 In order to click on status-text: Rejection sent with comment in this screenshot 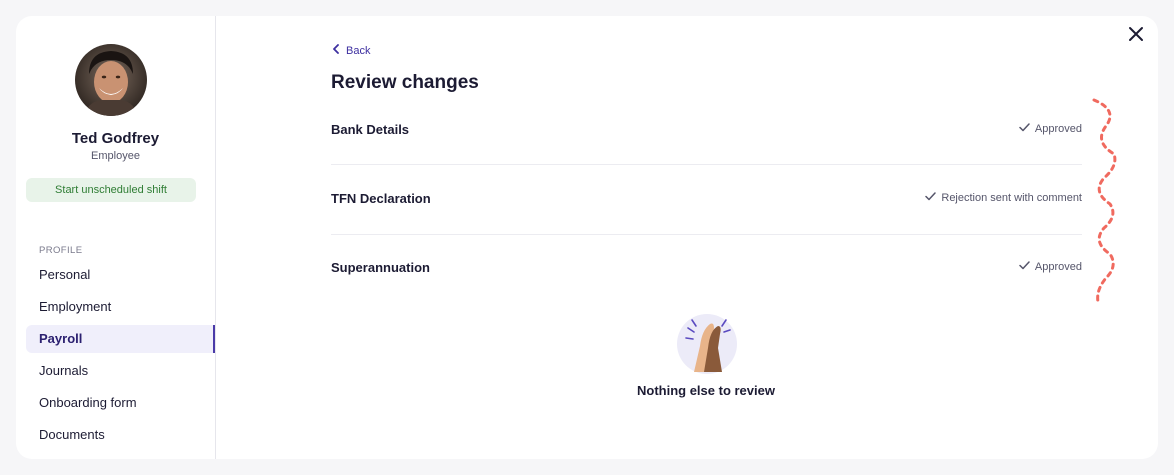, I will do `click(1011, 198)`.